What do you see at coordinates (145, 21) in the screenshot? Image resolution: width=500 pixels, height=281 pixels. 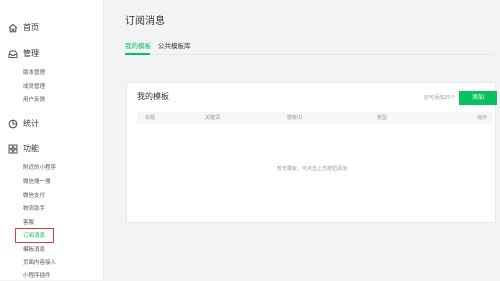 I see `page-title: 订阅消息` at bounding box center [145, 21].